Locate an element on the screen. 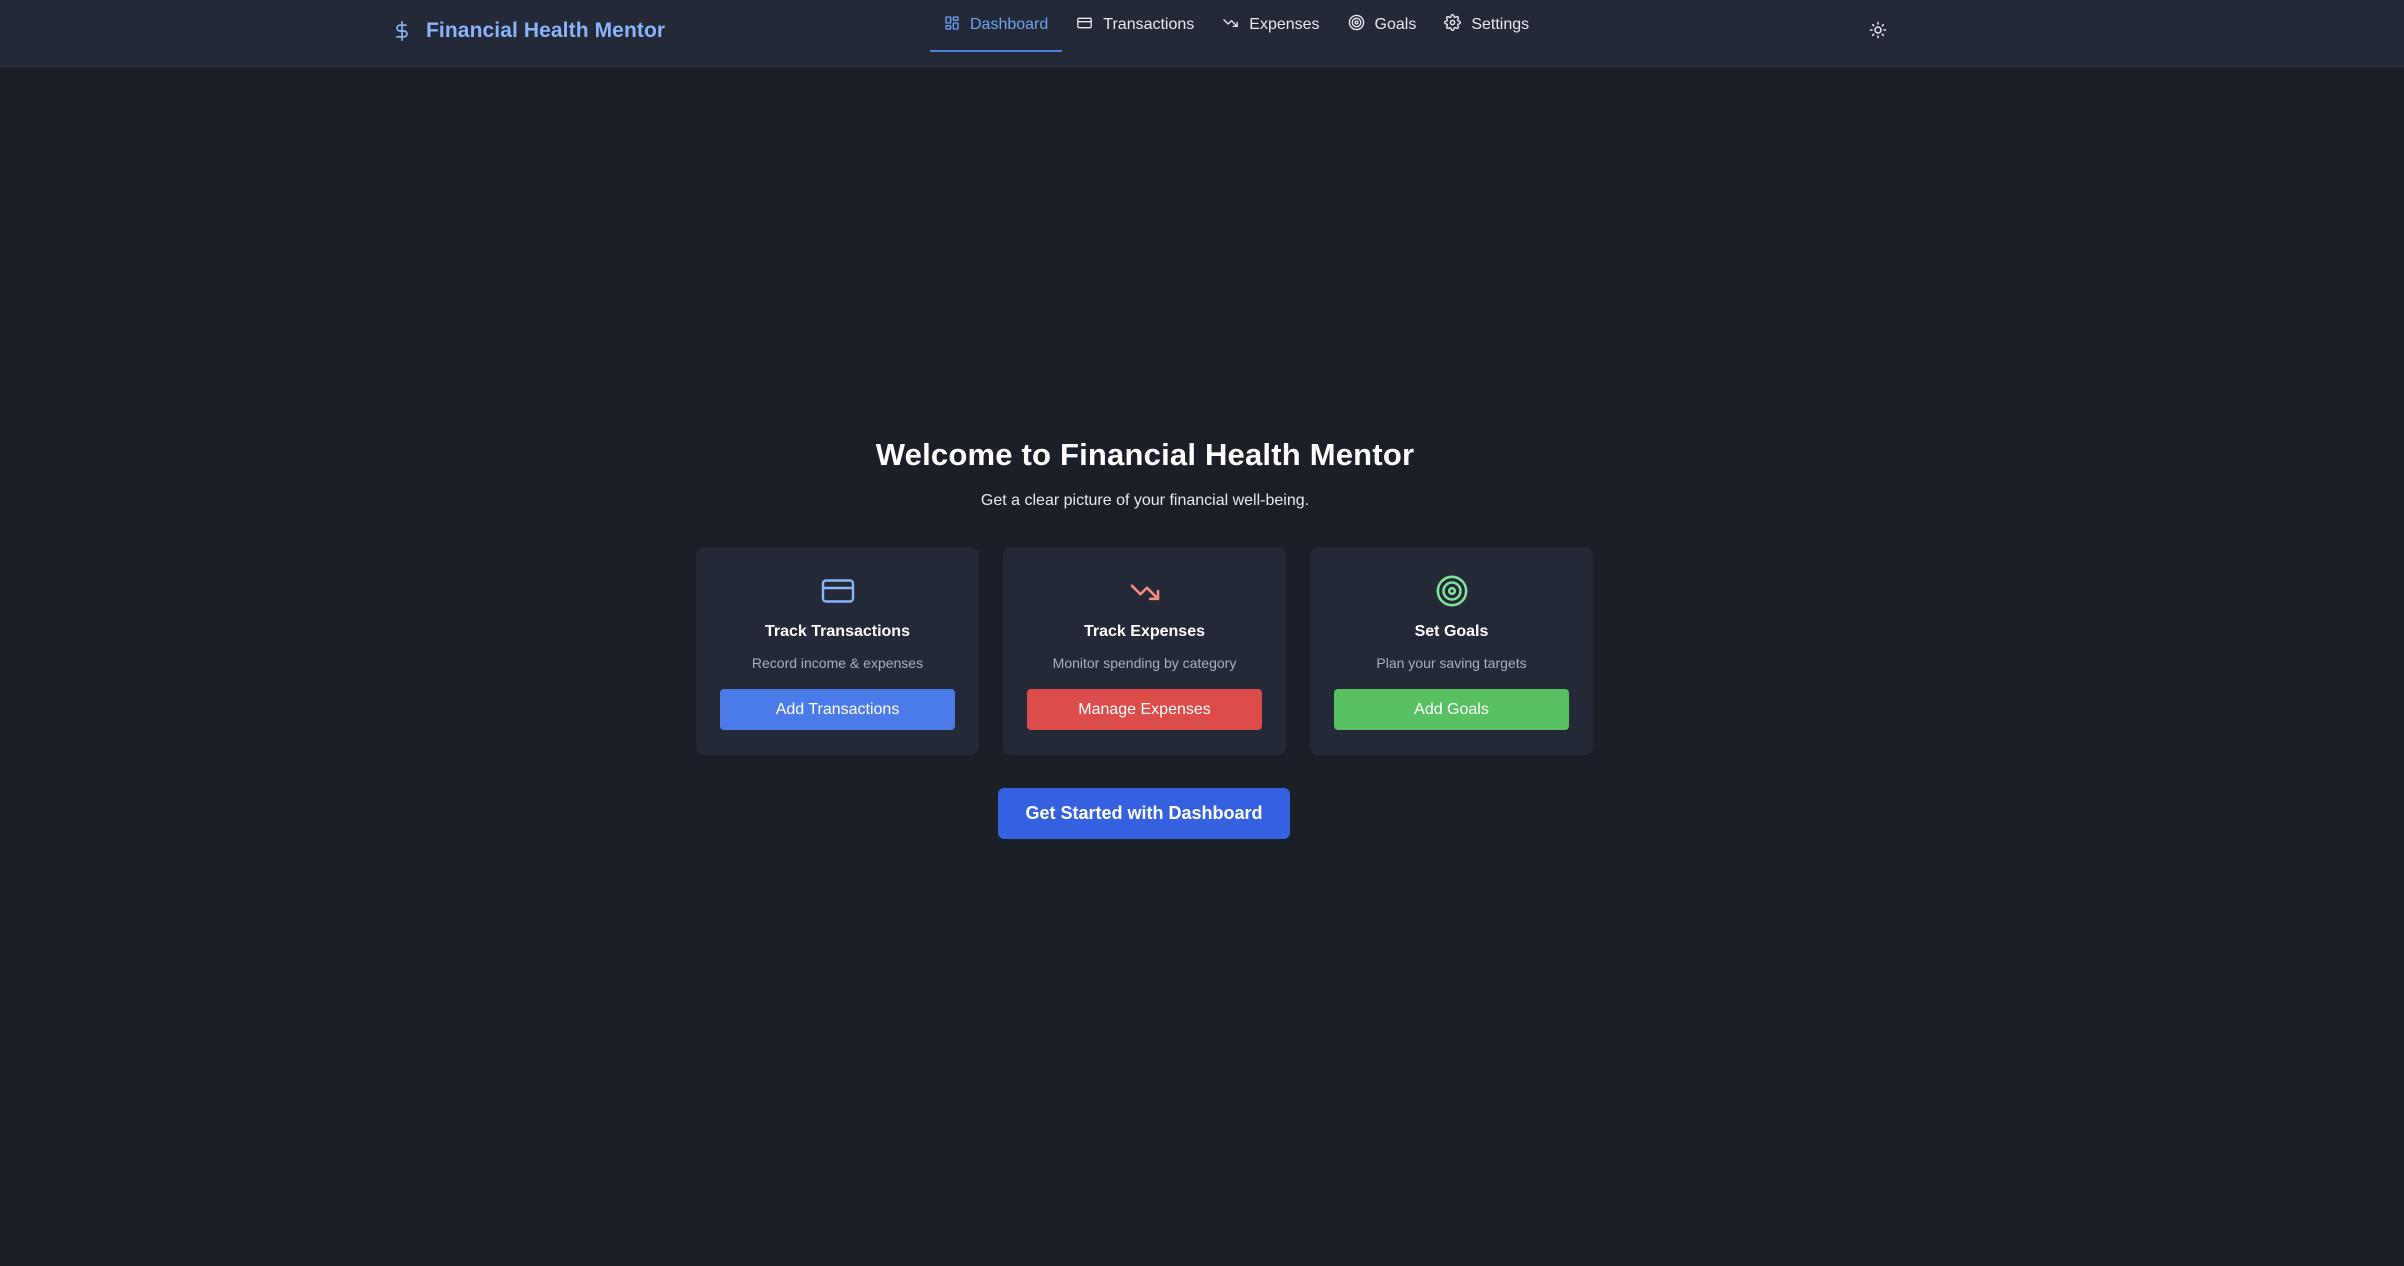 Image resolution: width=2404 pixels, height=1266 pixels. nav-item-transactions: Transactions is located at coordinates (1135, 26).